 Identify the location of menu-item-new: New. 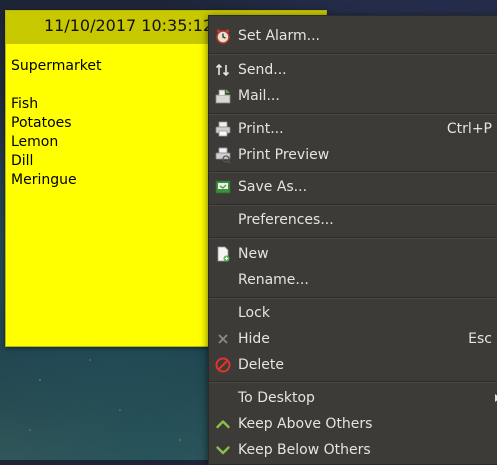
(353, 254).